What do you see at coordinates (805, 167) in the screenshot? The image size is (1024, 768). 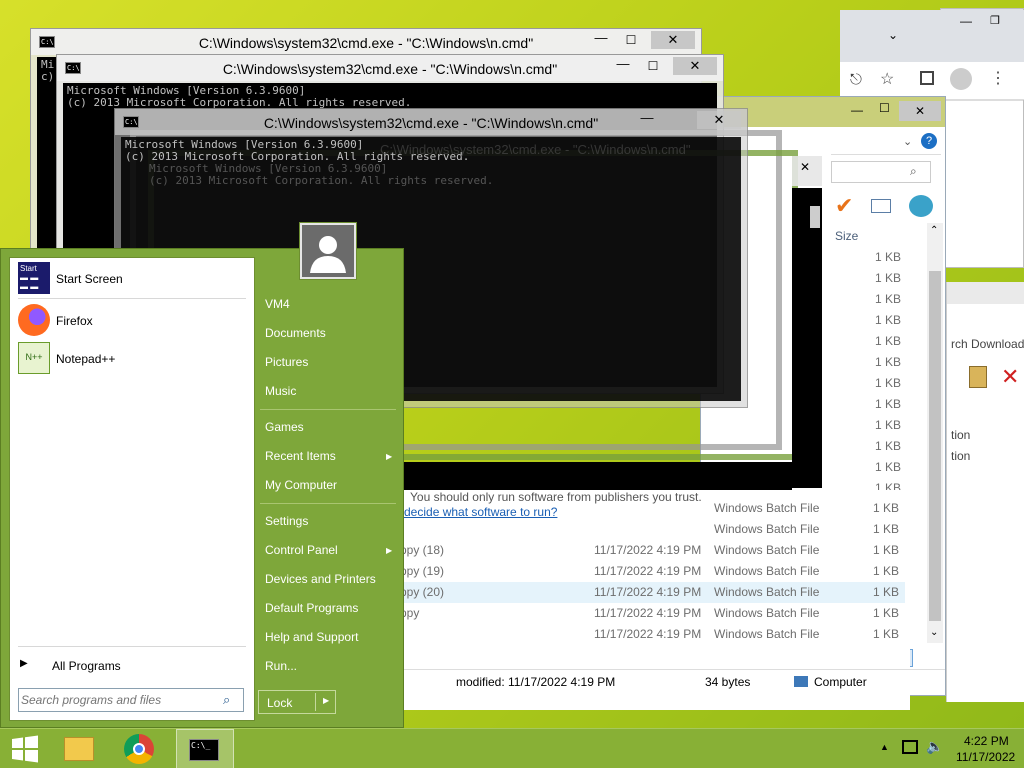 I see `close-icon: ✕` at bounding box center [805, 167].